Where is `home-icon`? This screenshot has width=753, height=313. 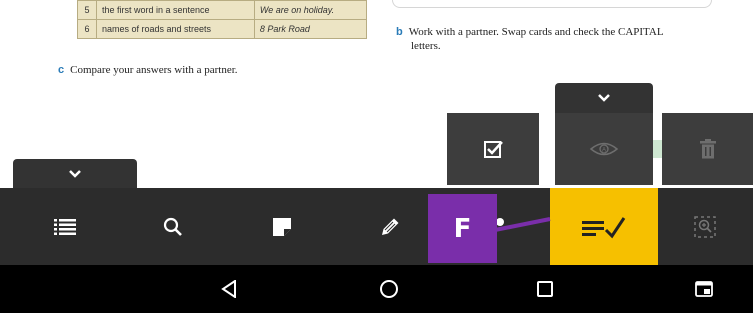 home-icon is located at coordinates (389, 289).